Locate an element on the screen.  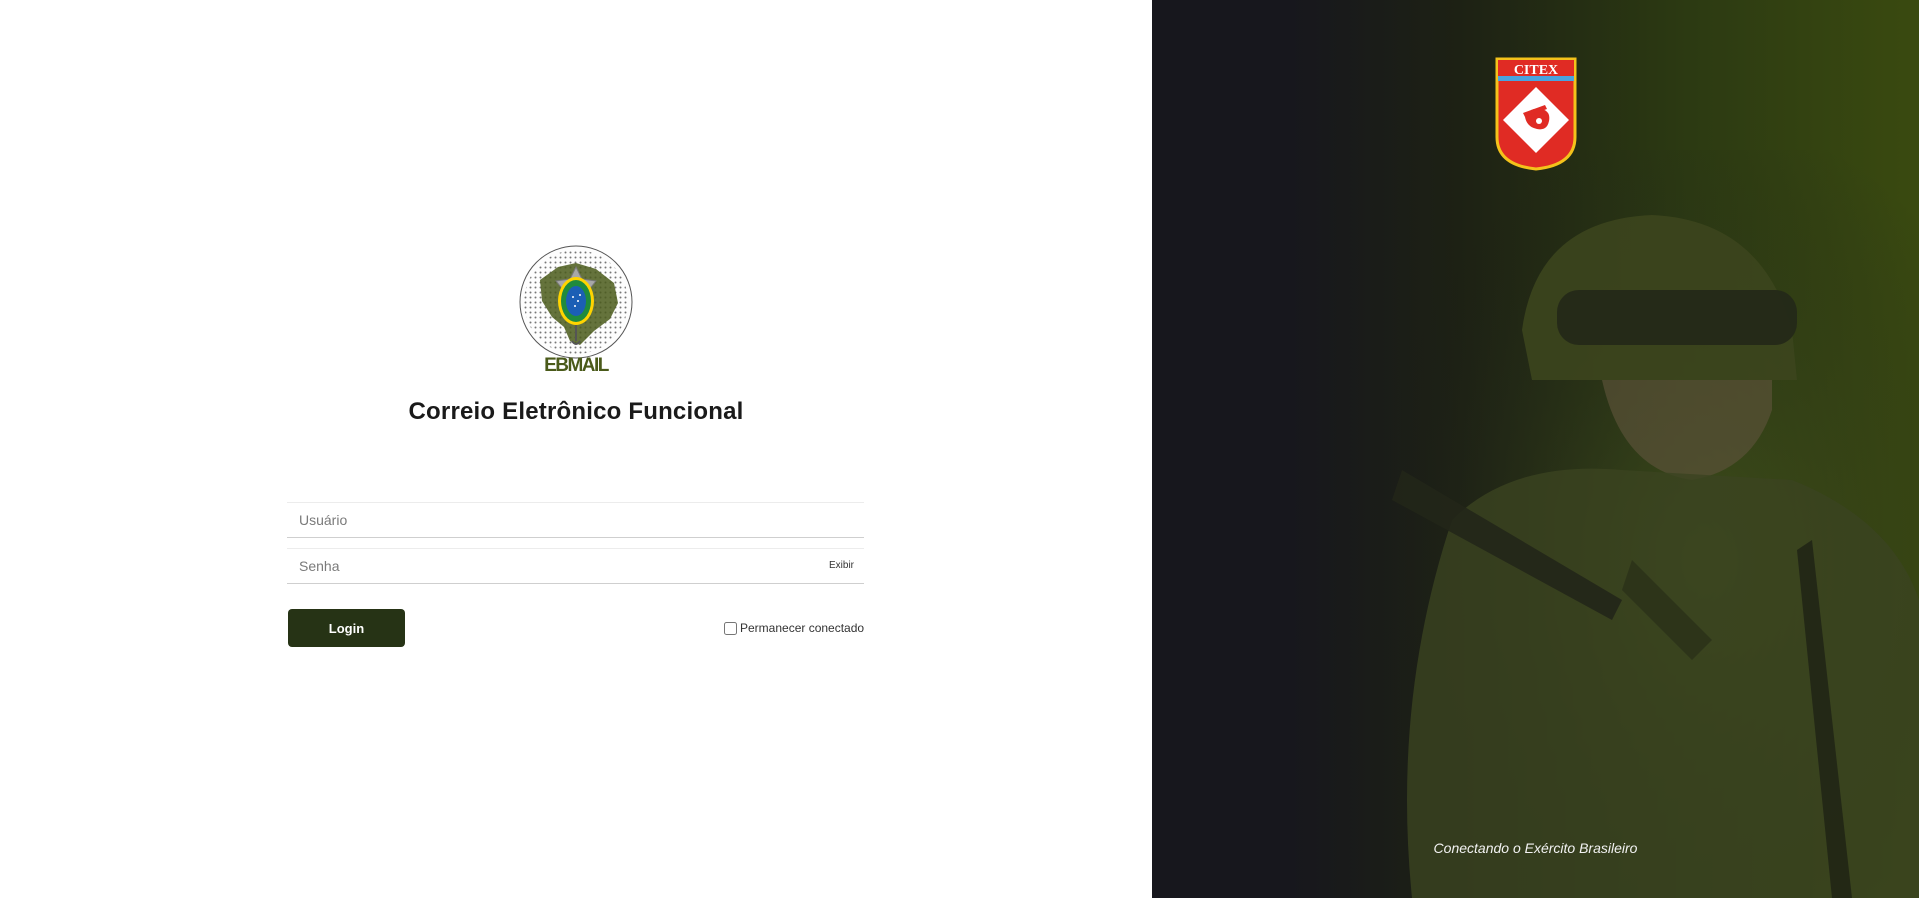
username-field is located at coordinates (575, 520).